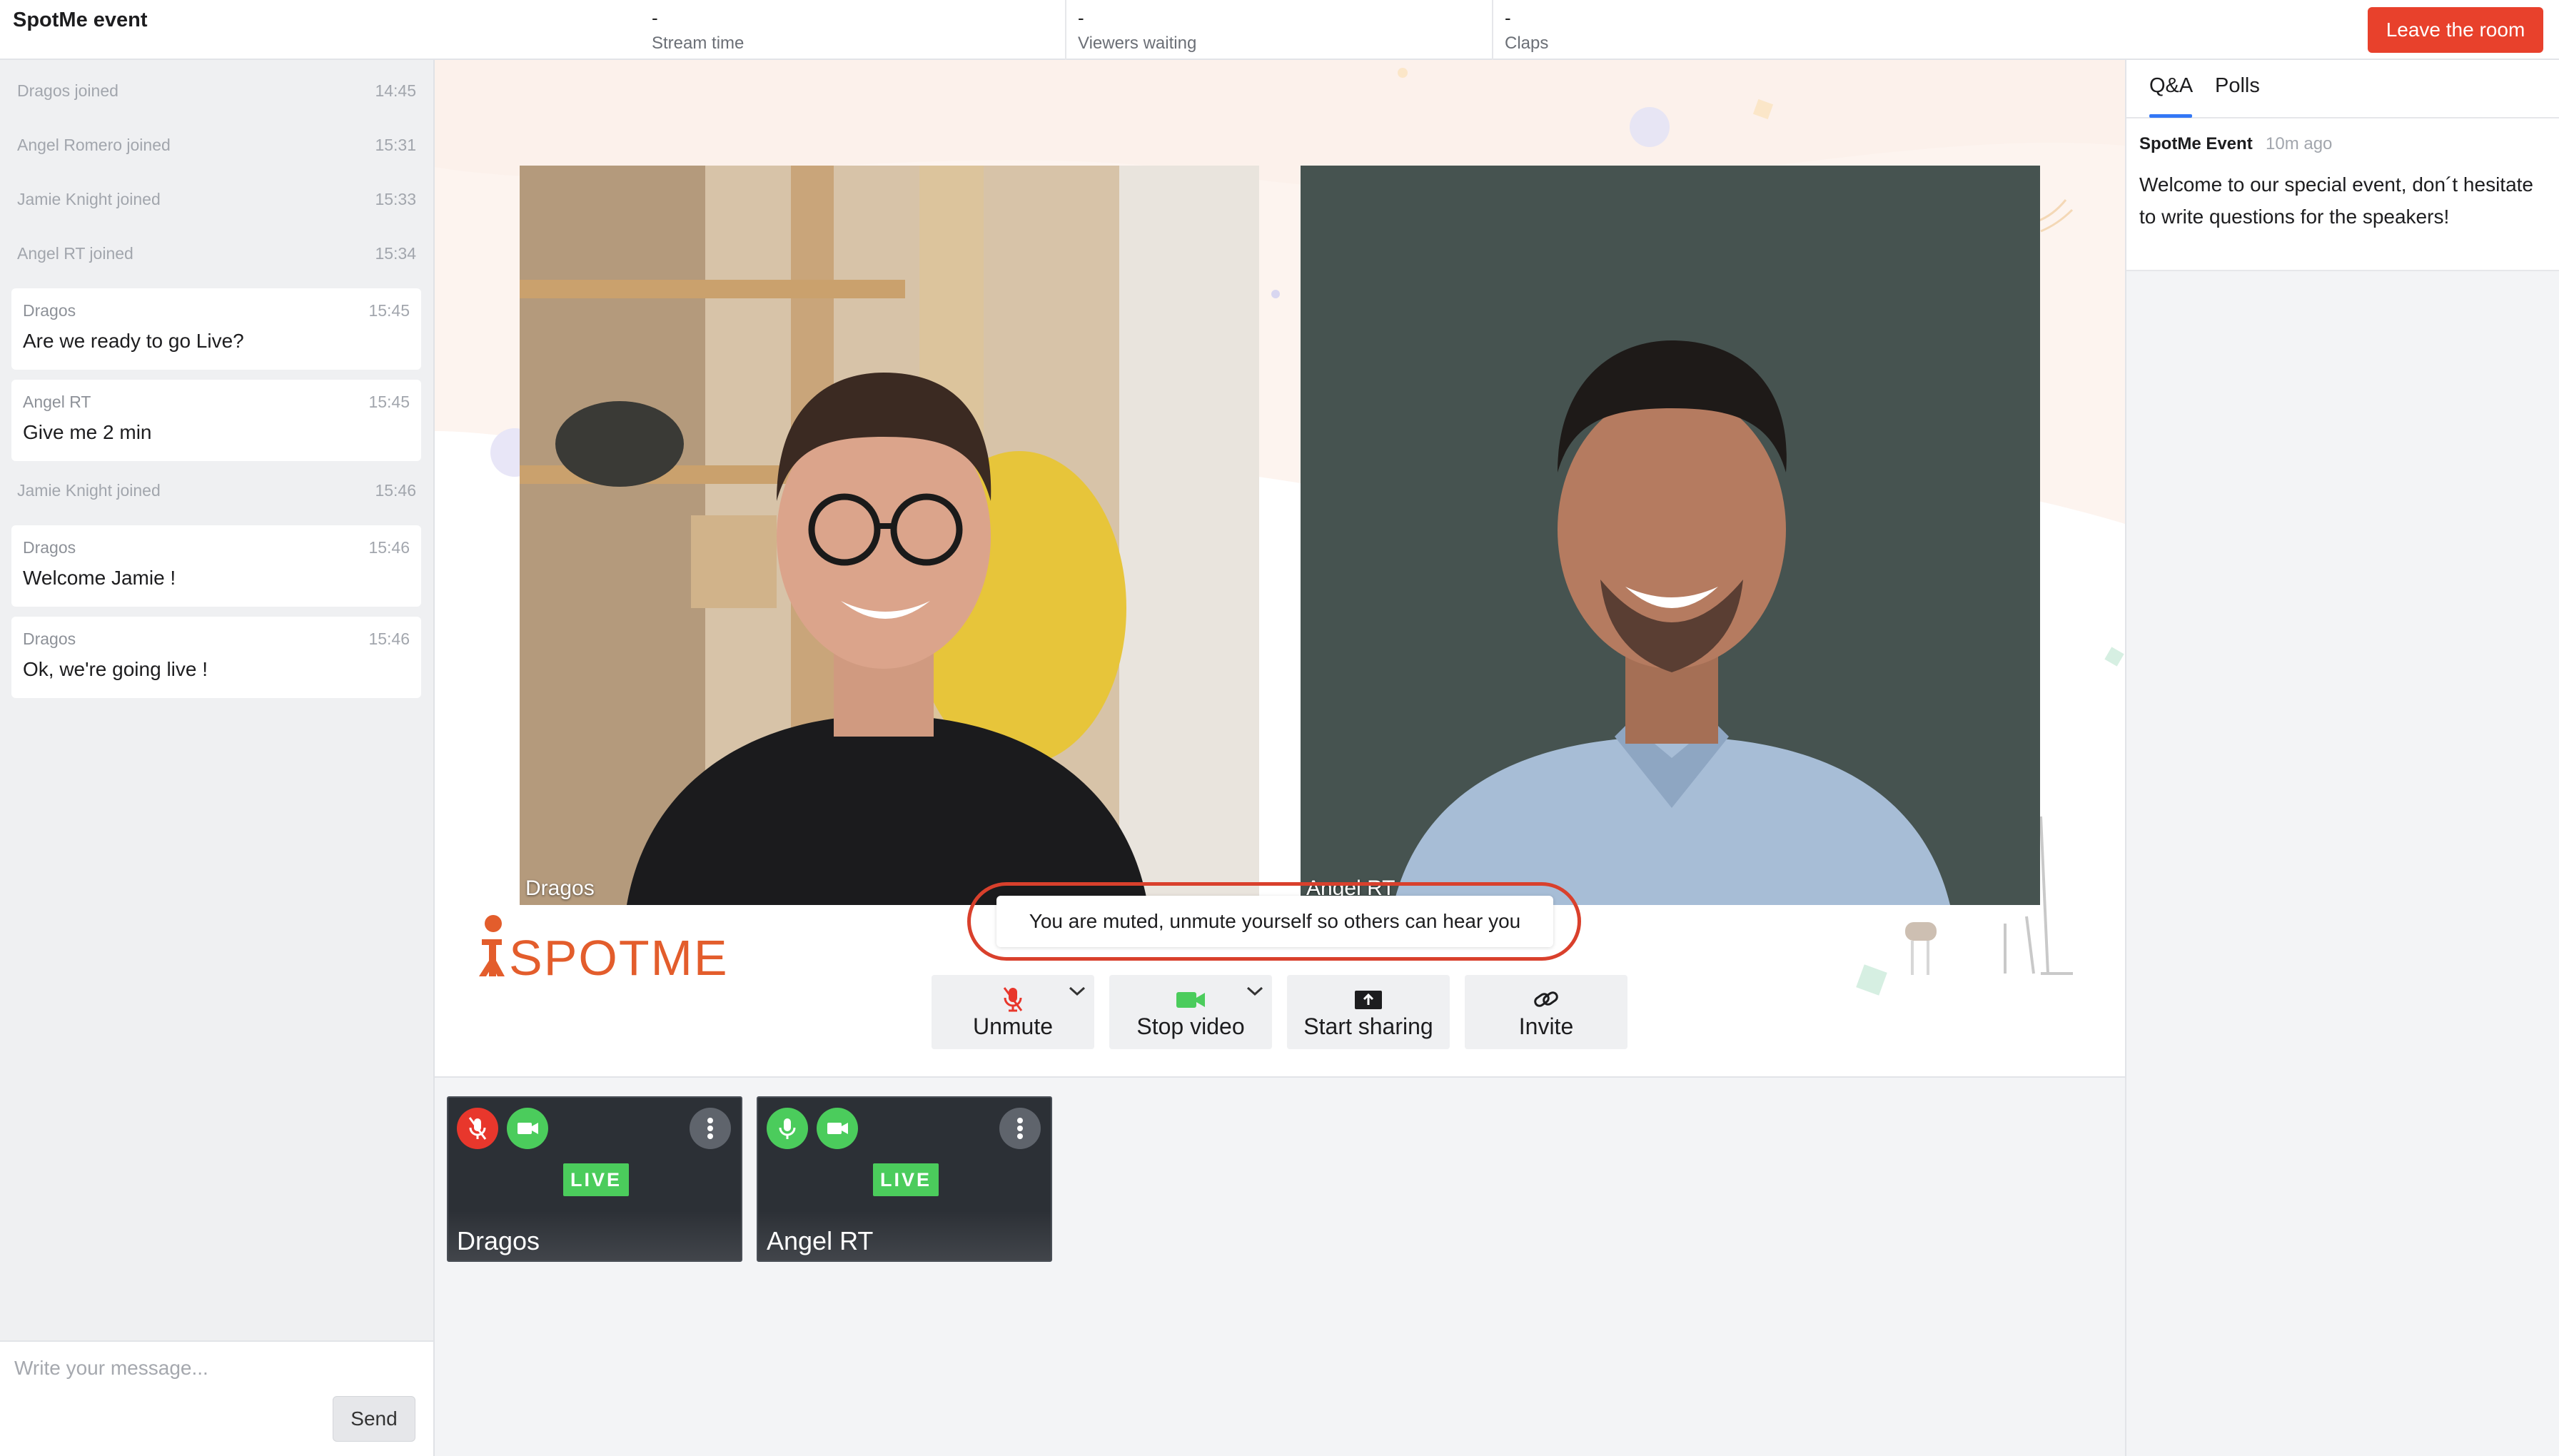 This screenshot has height=1456, width=2559. Describe the element at coordinates (619, 958) in the screenshot. I see `logo-text: SPOTME` at that location.